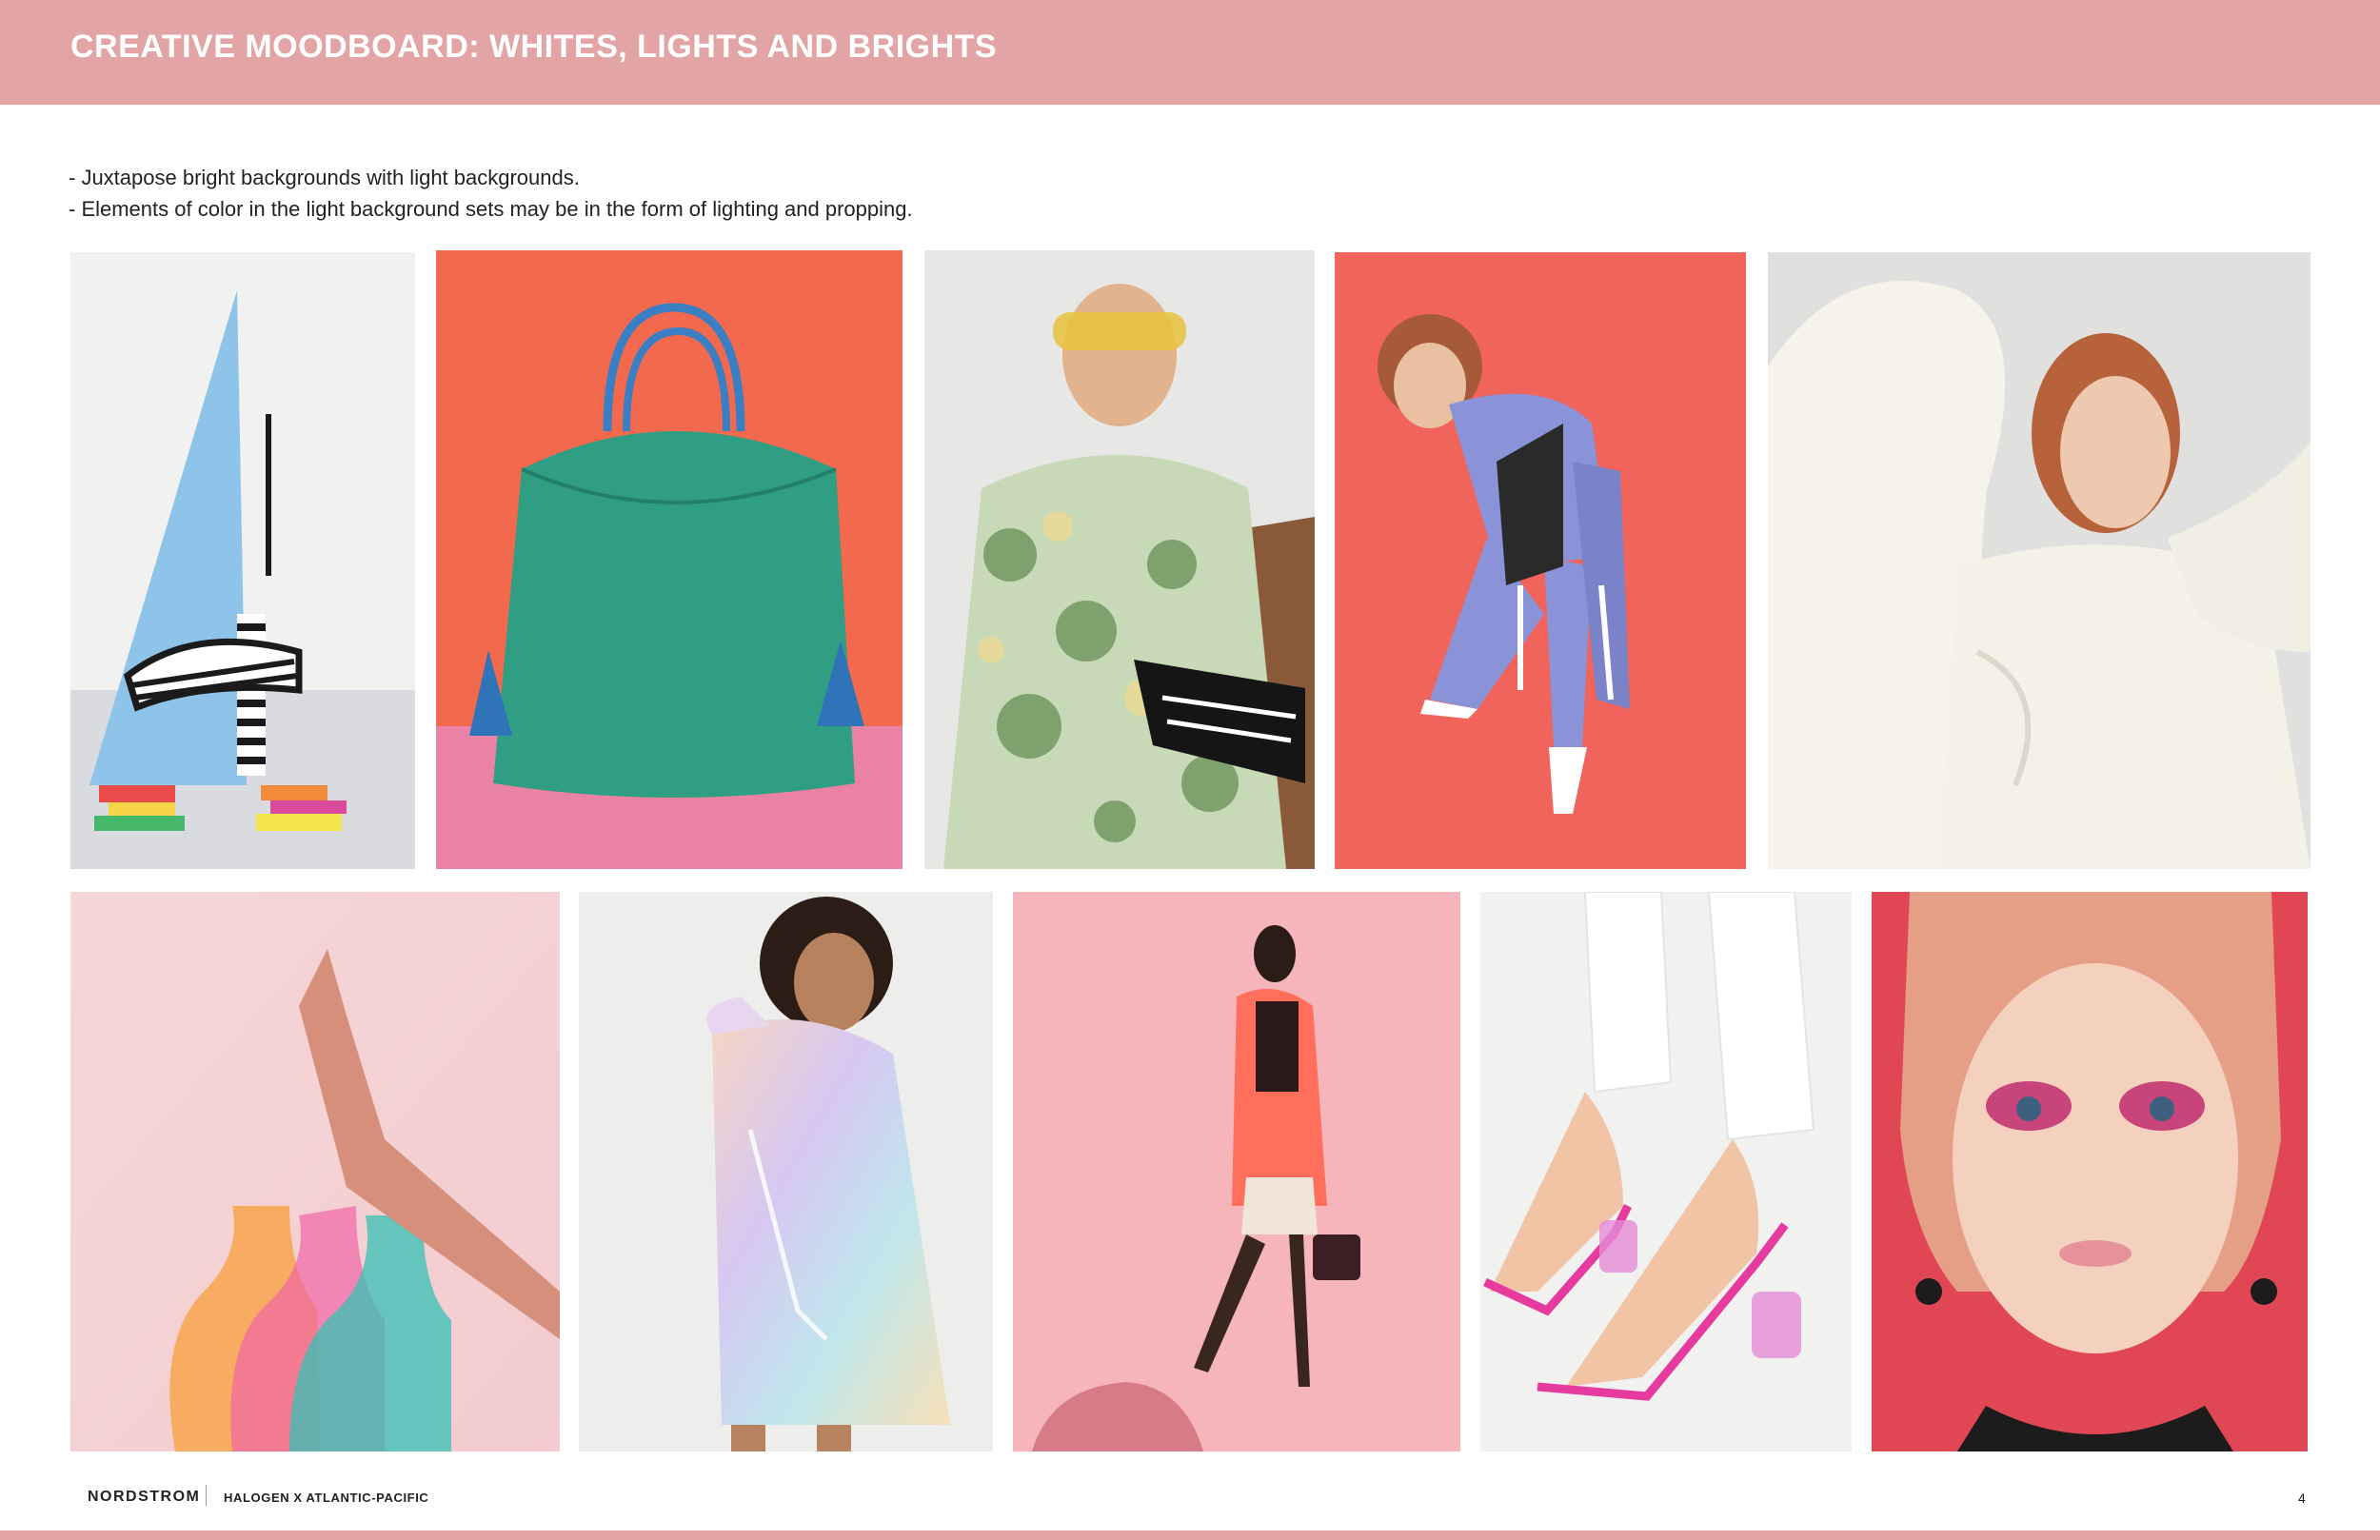 The width and height of the screenshot is (2380, 1540). Describe the element at coordinates (1540, 560) in the screenshot. I see `photo-lavender-suit-chair-model` at that location.